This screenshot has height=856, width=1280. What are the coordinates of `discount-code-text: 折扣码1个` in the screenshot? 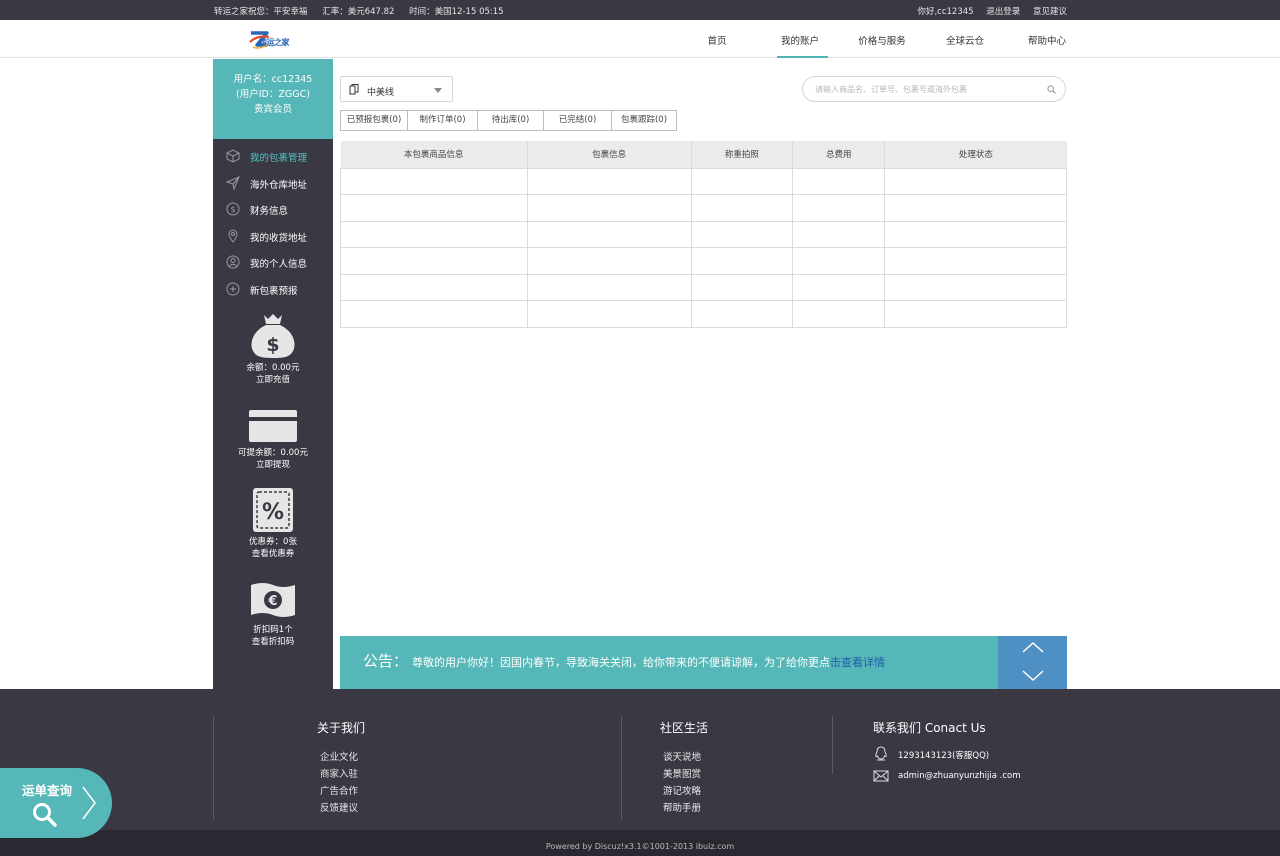 It's located at (273, 630).